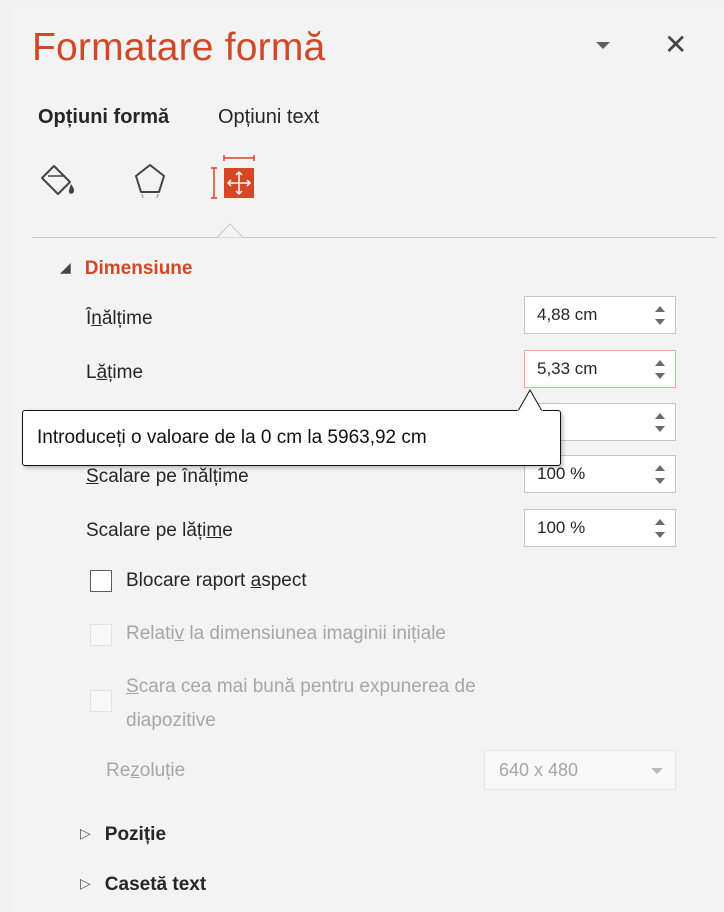  I want to click on lock-aspect-checkbox, so click(101, 581).